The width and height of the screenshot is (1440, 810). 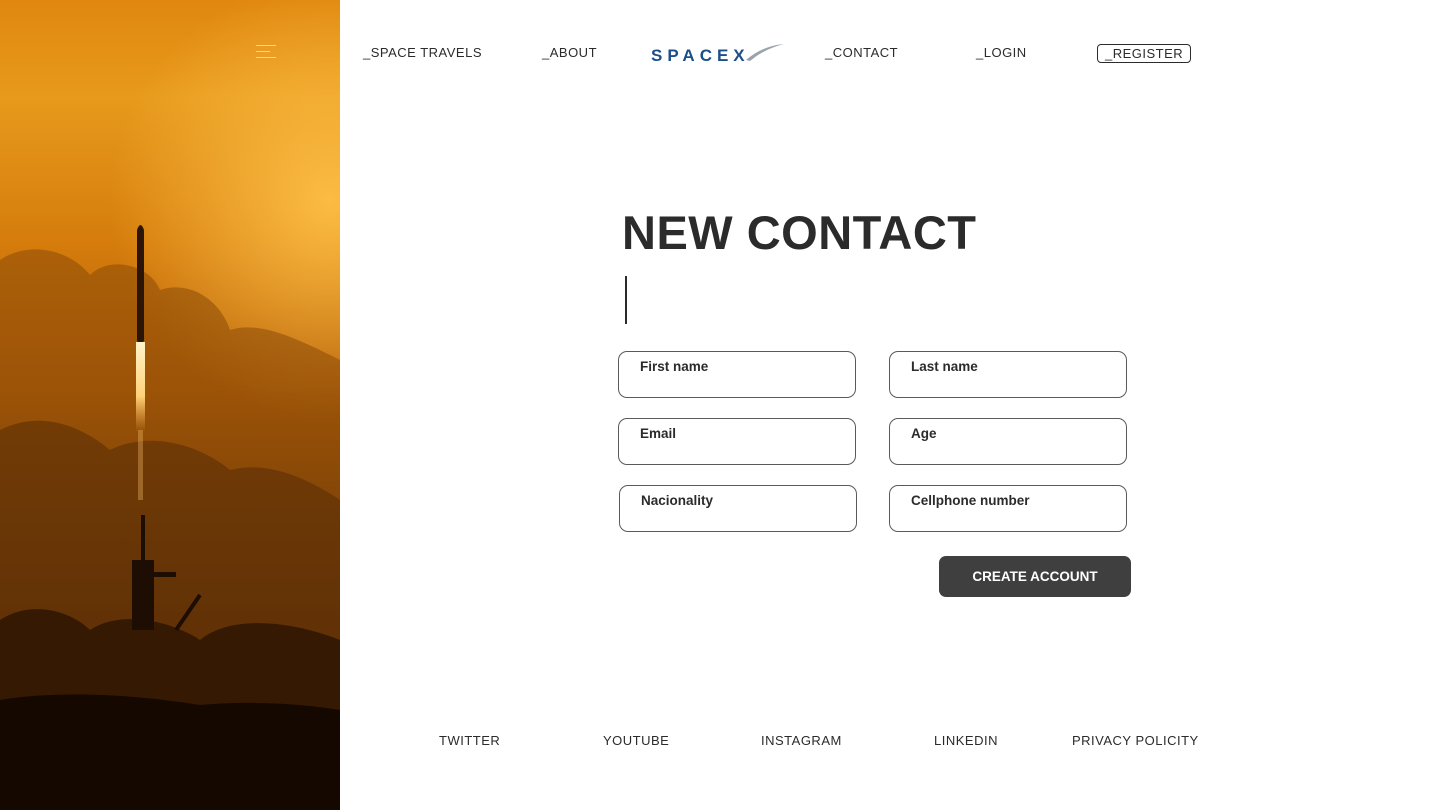 I want to click on nationality-input, so click(x=743, y=517).